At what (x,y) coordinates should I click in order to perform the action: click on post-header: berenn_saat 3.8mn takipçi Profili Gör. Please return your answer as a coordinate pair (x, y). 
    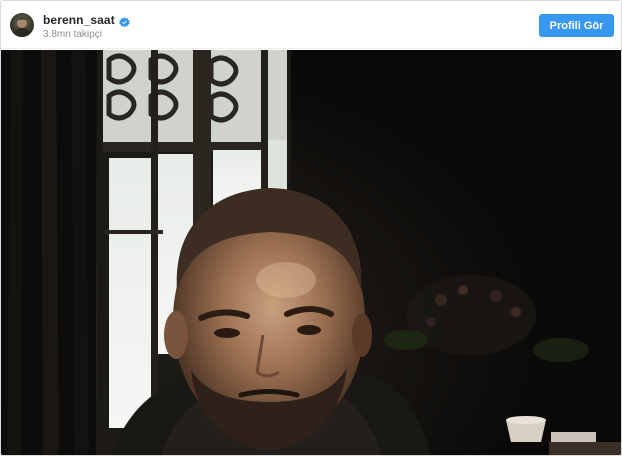
    Looking at the image, I should click on (311, 25).